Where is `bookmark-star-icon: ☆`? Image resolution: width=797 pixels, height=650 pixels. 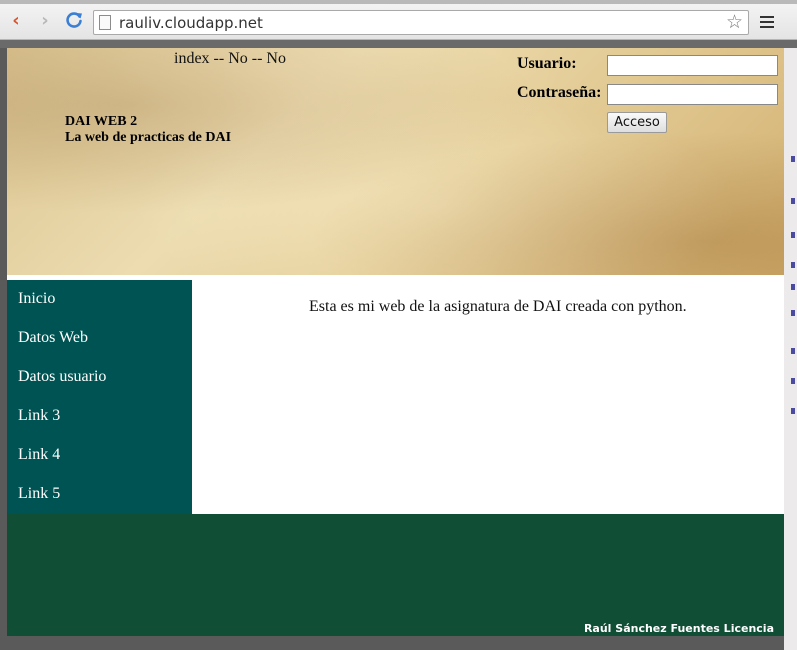
bookmark-star-icon: ☆ is located at coordinates (734, 22).